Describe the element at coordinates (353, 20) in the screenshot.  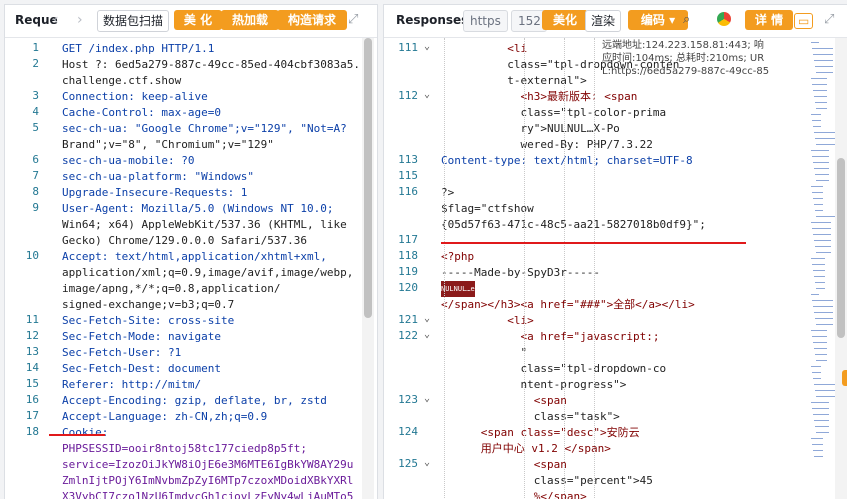
I see `expand-icon: ⤢` at that location.